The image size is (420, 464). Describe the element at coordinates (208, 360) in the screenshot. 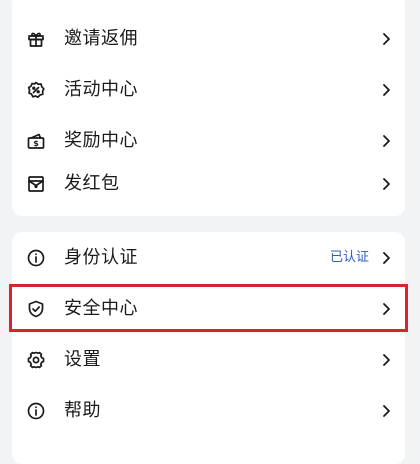

I see `menu-item-settings: 设置` at that location.